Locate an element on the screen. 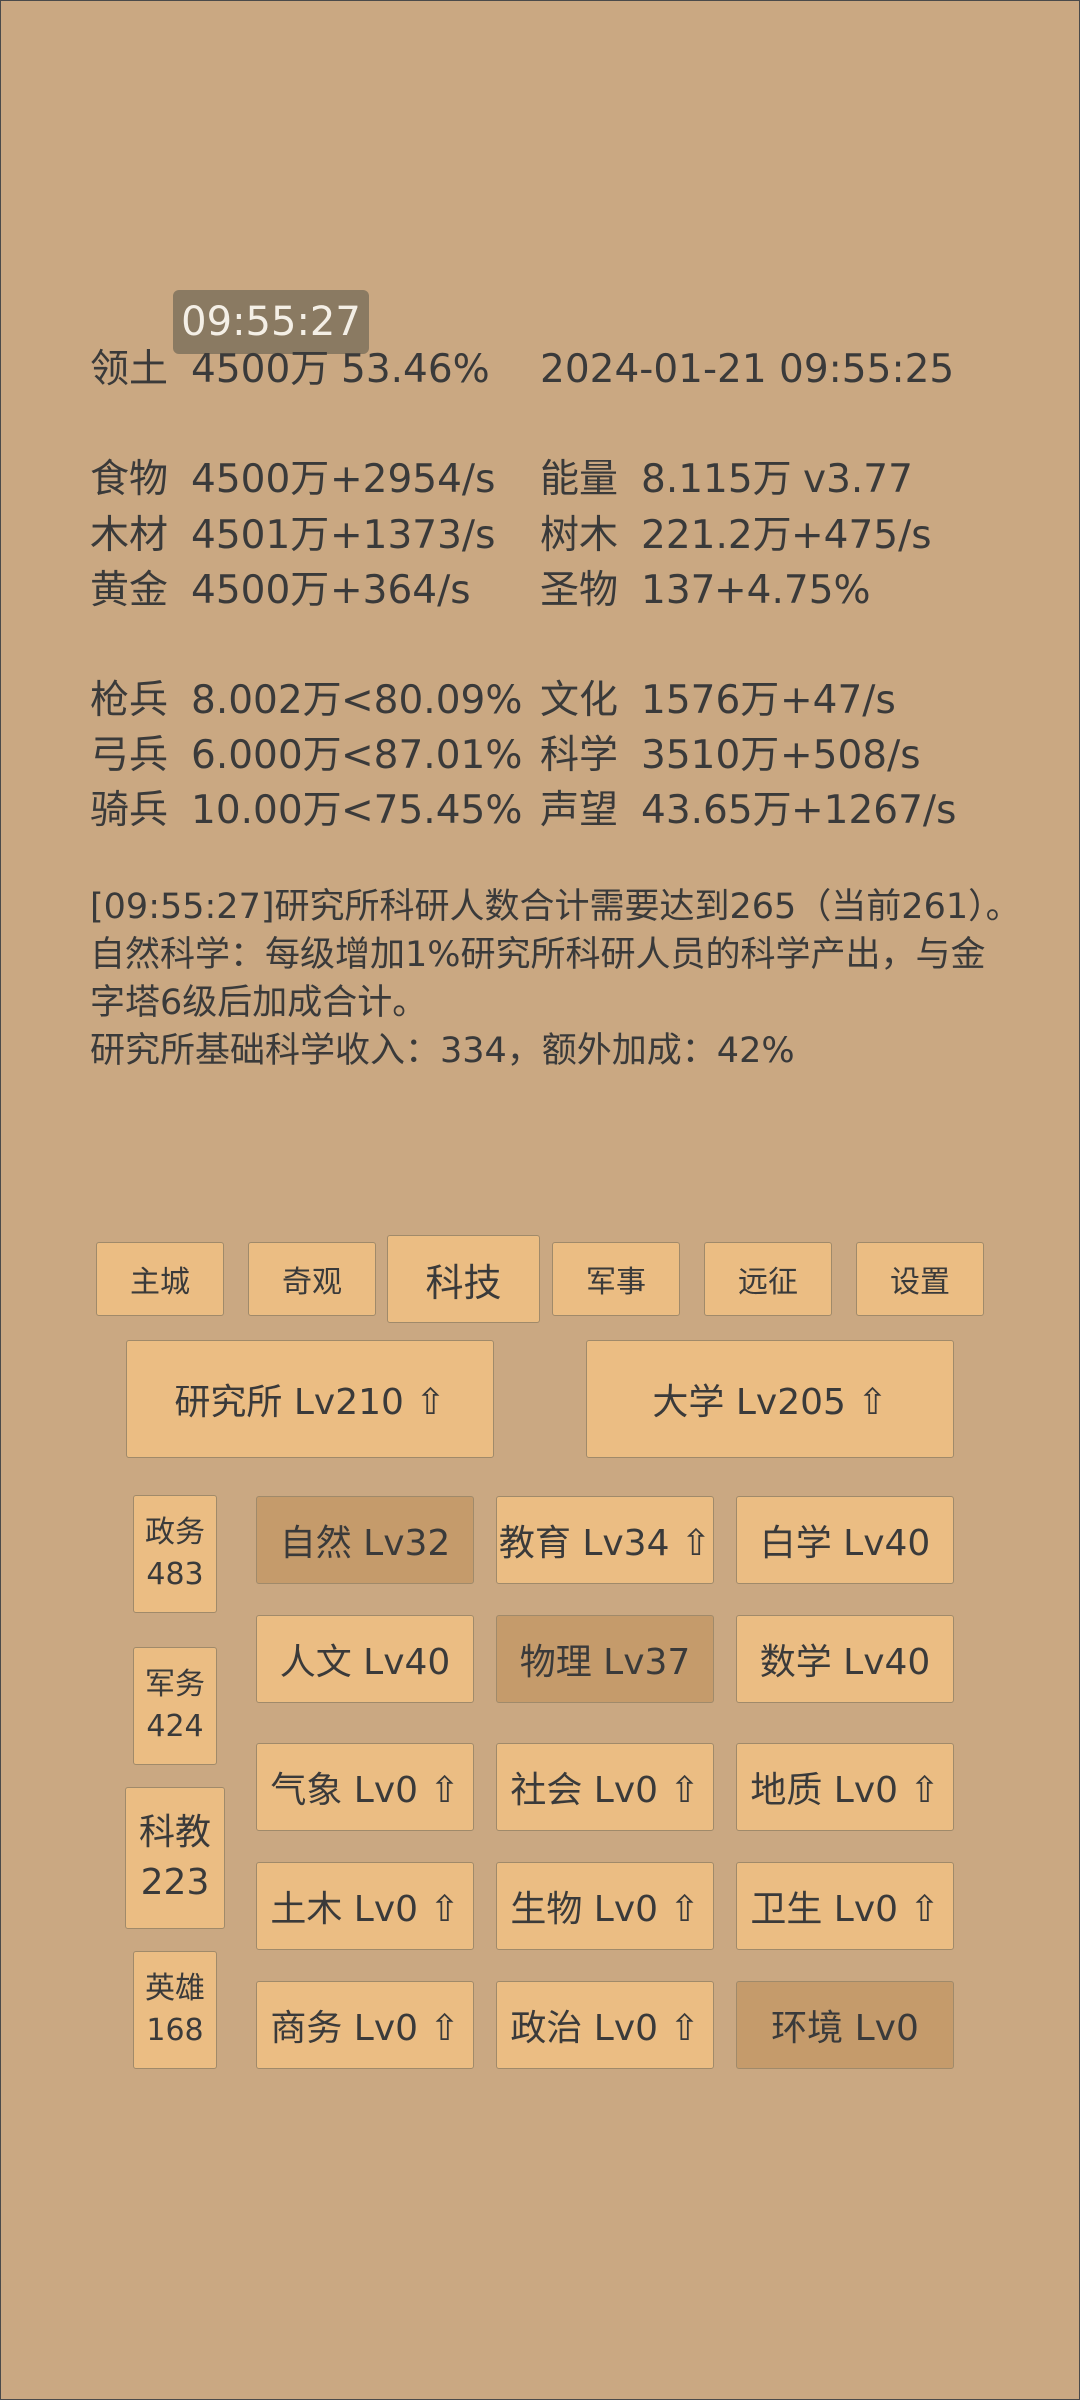 The height and width of the screenshot is (2400, 1080). stat-relic-rate: +4.75% is located at coordinates (792, 590).